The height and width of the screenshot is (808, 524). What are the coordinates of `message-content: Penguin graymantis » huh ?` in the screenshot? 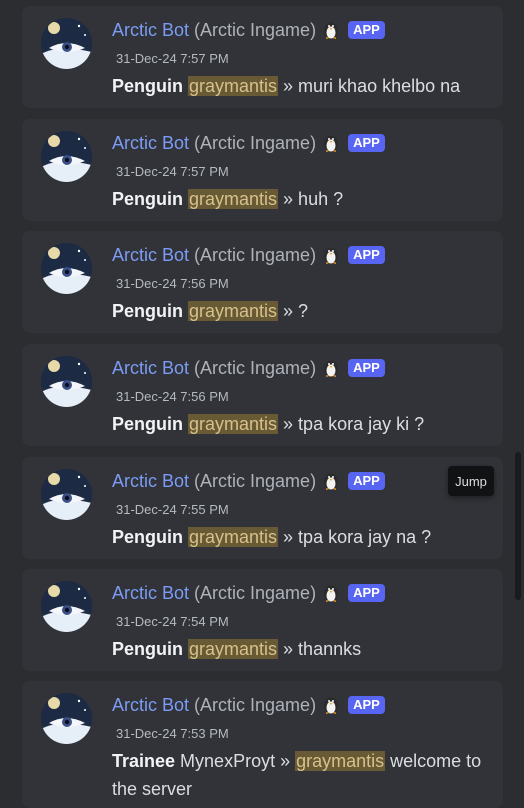 It's located at (299, 199).